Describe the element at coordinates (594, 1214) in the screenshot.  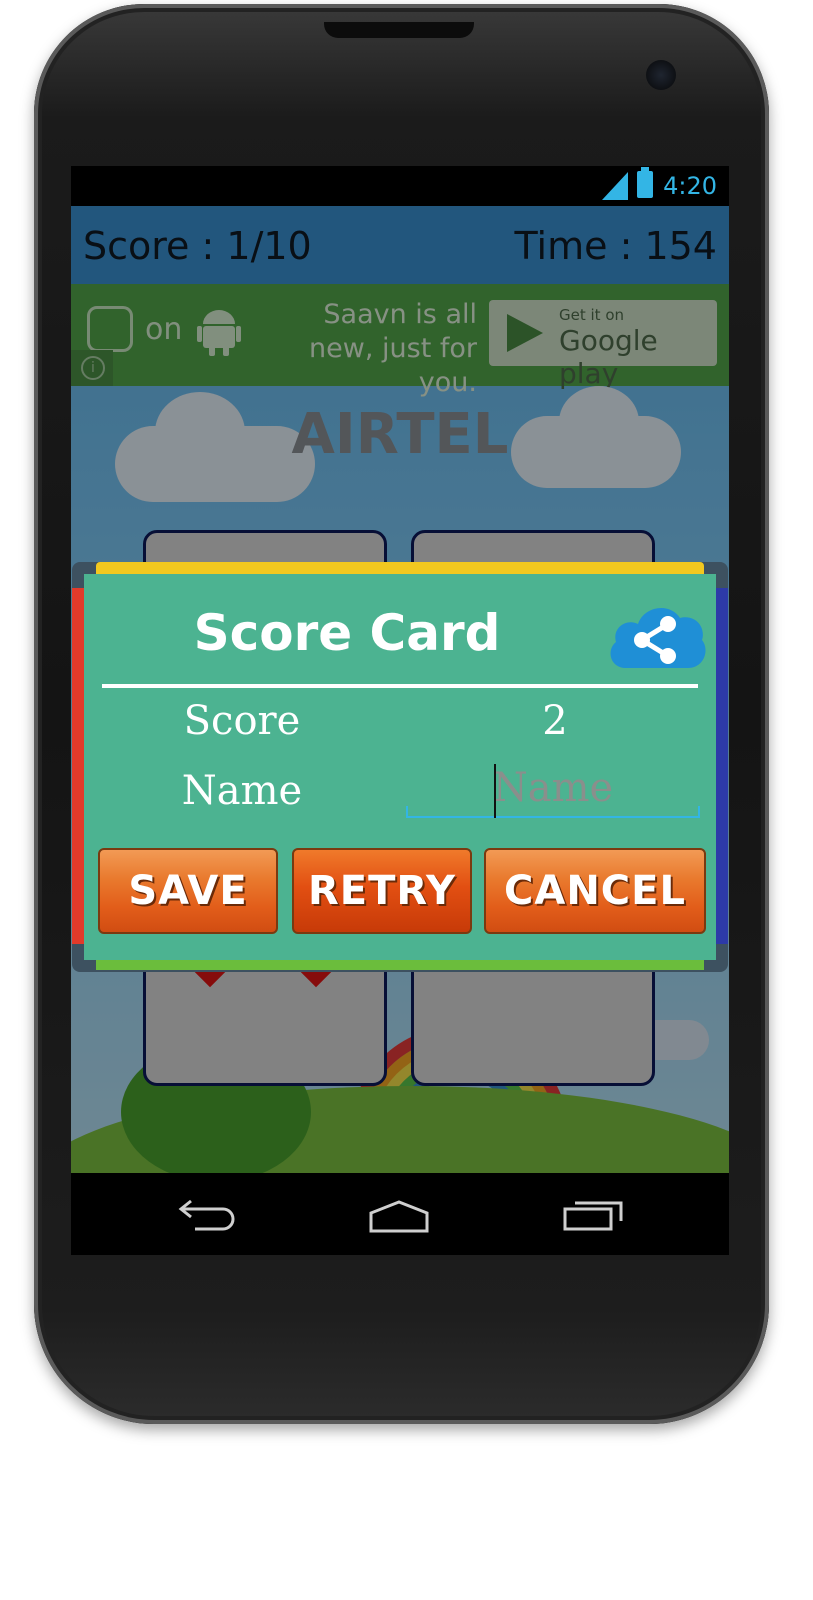
I see `recent-apps-icon` at that location.